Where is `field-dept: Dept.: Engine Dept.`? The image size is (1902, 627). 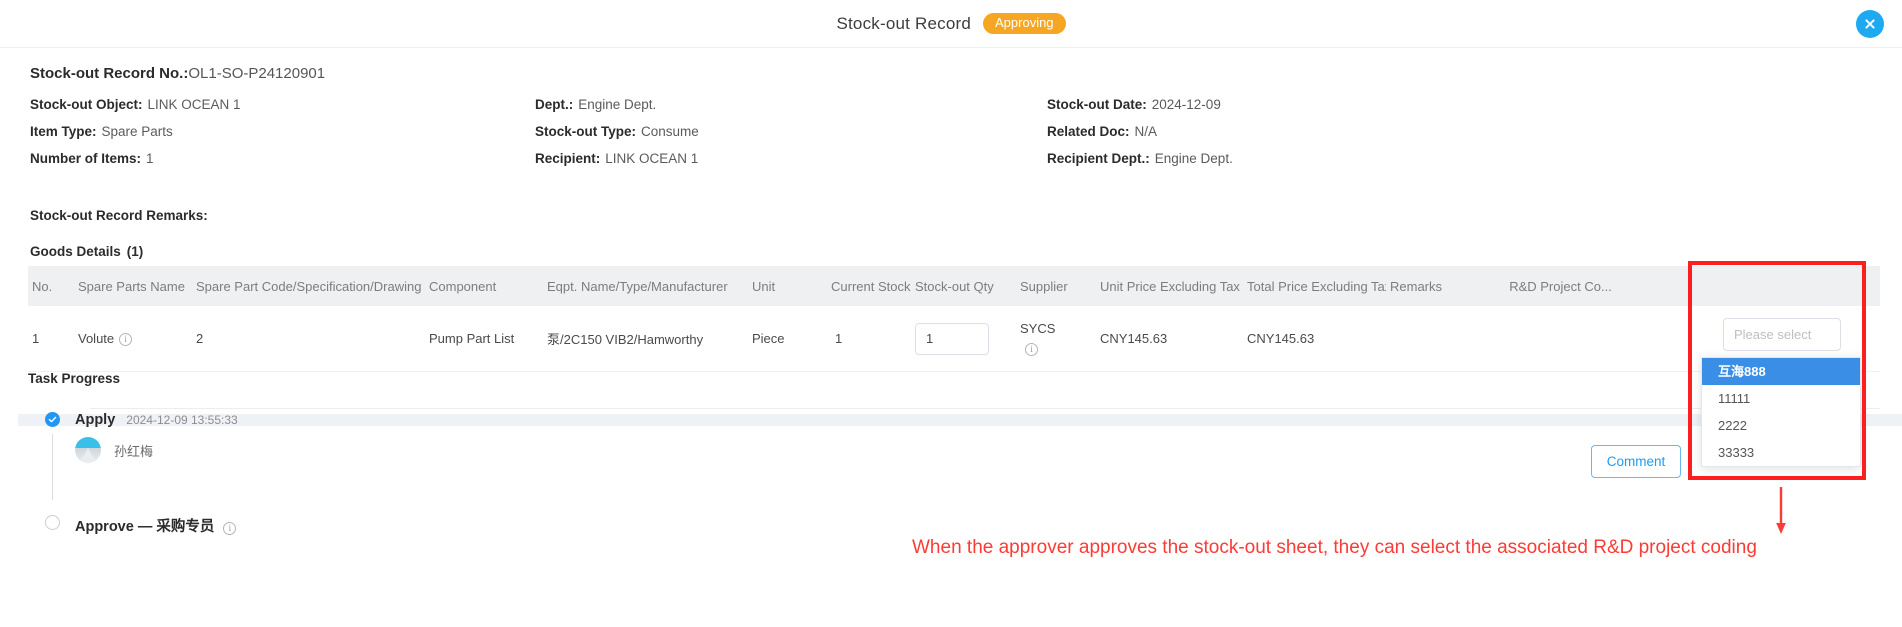 field-dept: Dept.: Engine Dept. is located at coordinates (595, 105).